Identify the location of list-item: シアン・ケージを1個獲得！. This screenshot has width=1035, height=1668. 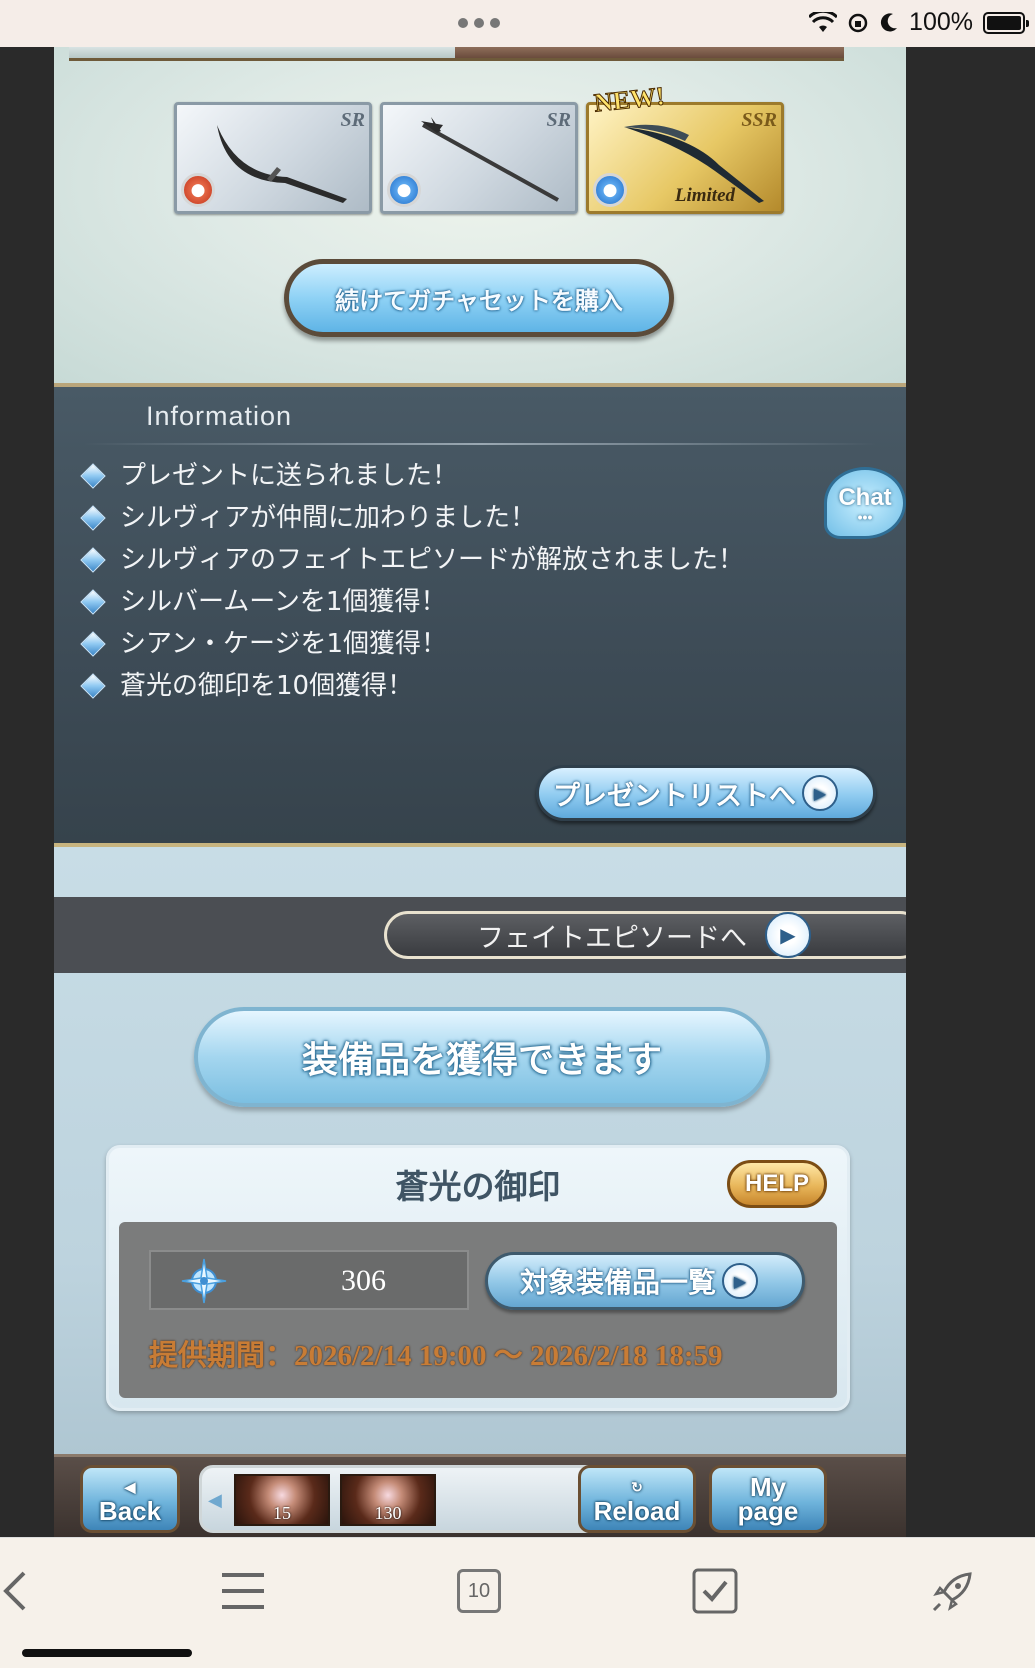
(460, 644).